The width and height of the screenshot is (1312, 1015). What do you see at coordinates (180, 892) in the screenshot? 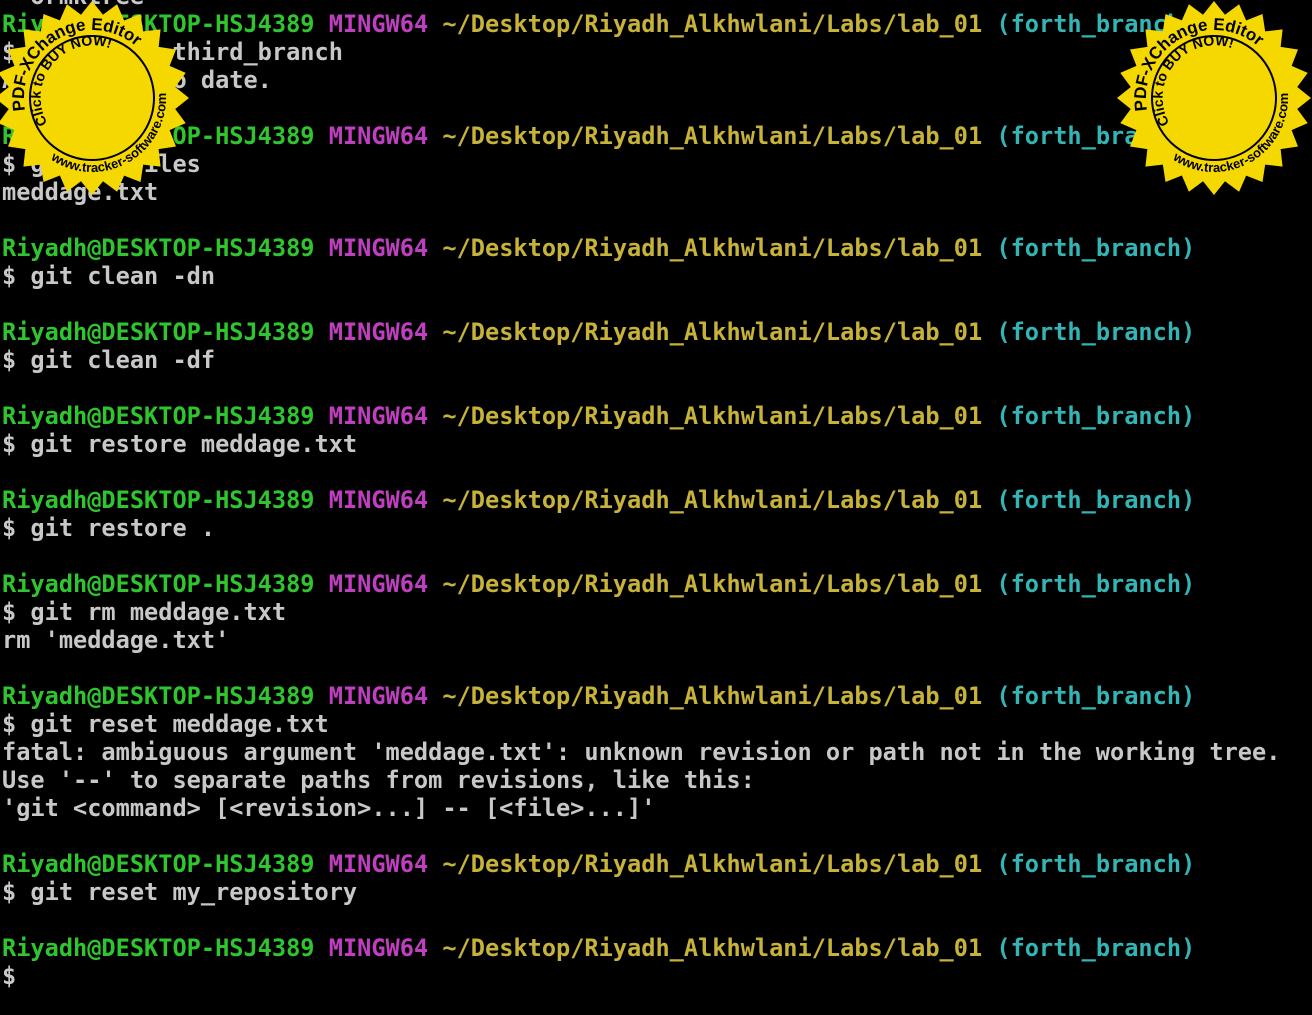
I see `command-line: $ git reset my_repository` at bounding box center [180, 892].